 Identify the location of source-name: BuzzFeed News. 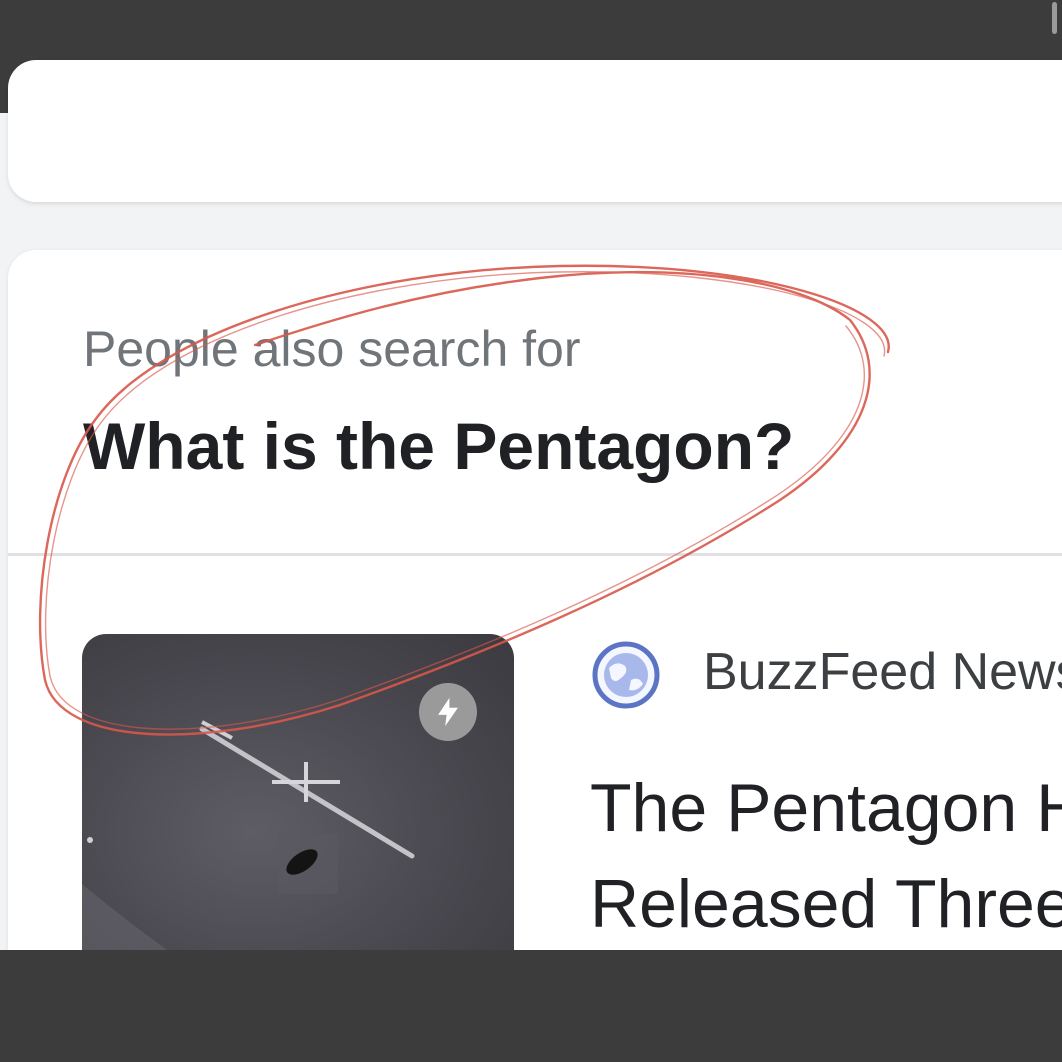
(882, 672).